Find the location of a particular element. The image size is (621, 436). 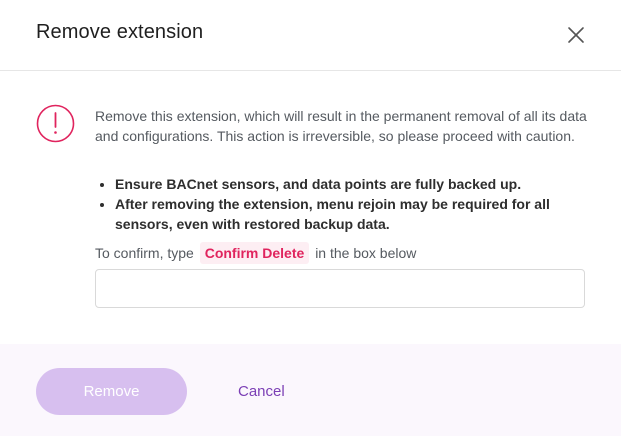

confirm-delete-input is located at coordinates (340, 288).